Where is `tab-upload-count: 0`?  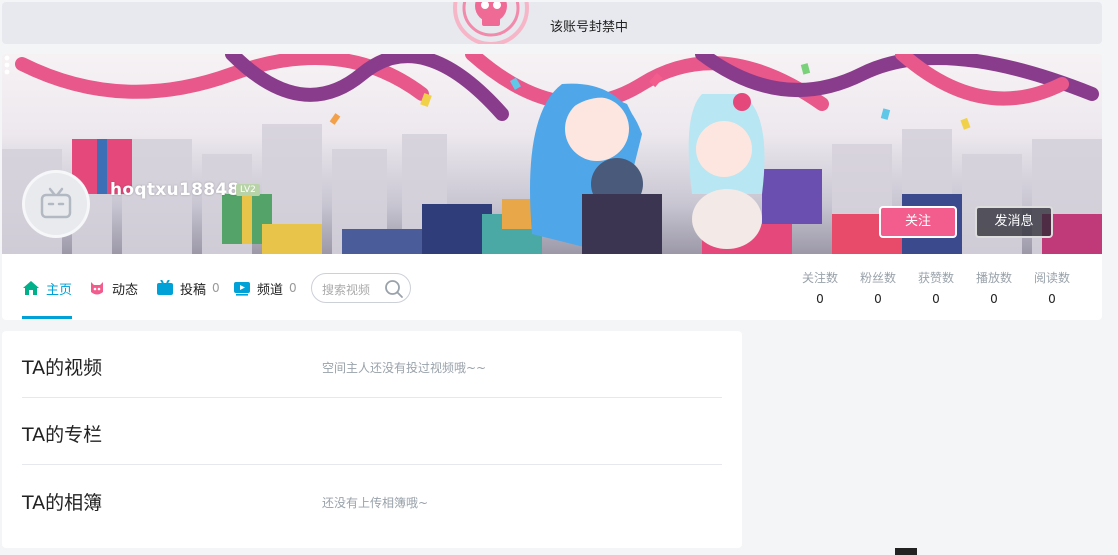 tab-upload-count: 0 is located at coordinates (216, 288).